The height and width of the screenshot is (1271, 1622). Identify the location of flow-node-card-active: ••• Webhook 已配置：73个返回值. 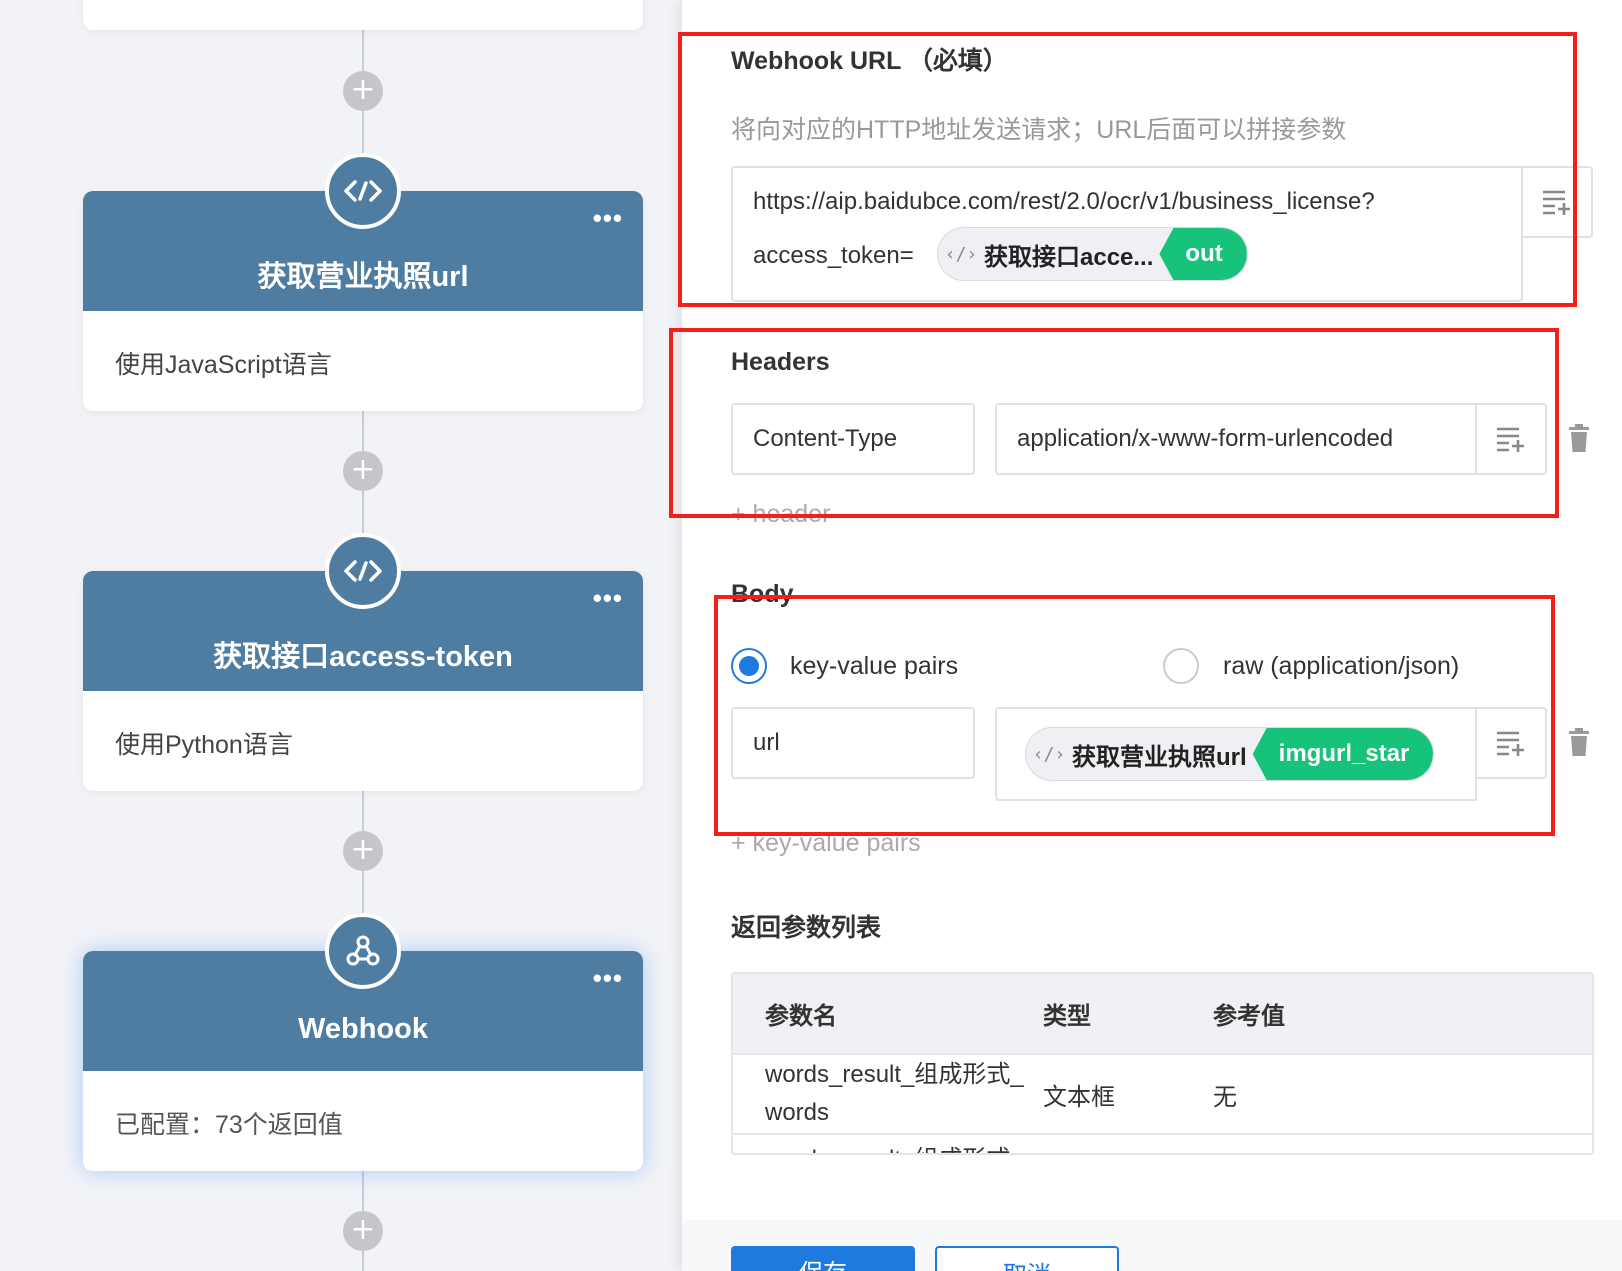
(363, 1042).